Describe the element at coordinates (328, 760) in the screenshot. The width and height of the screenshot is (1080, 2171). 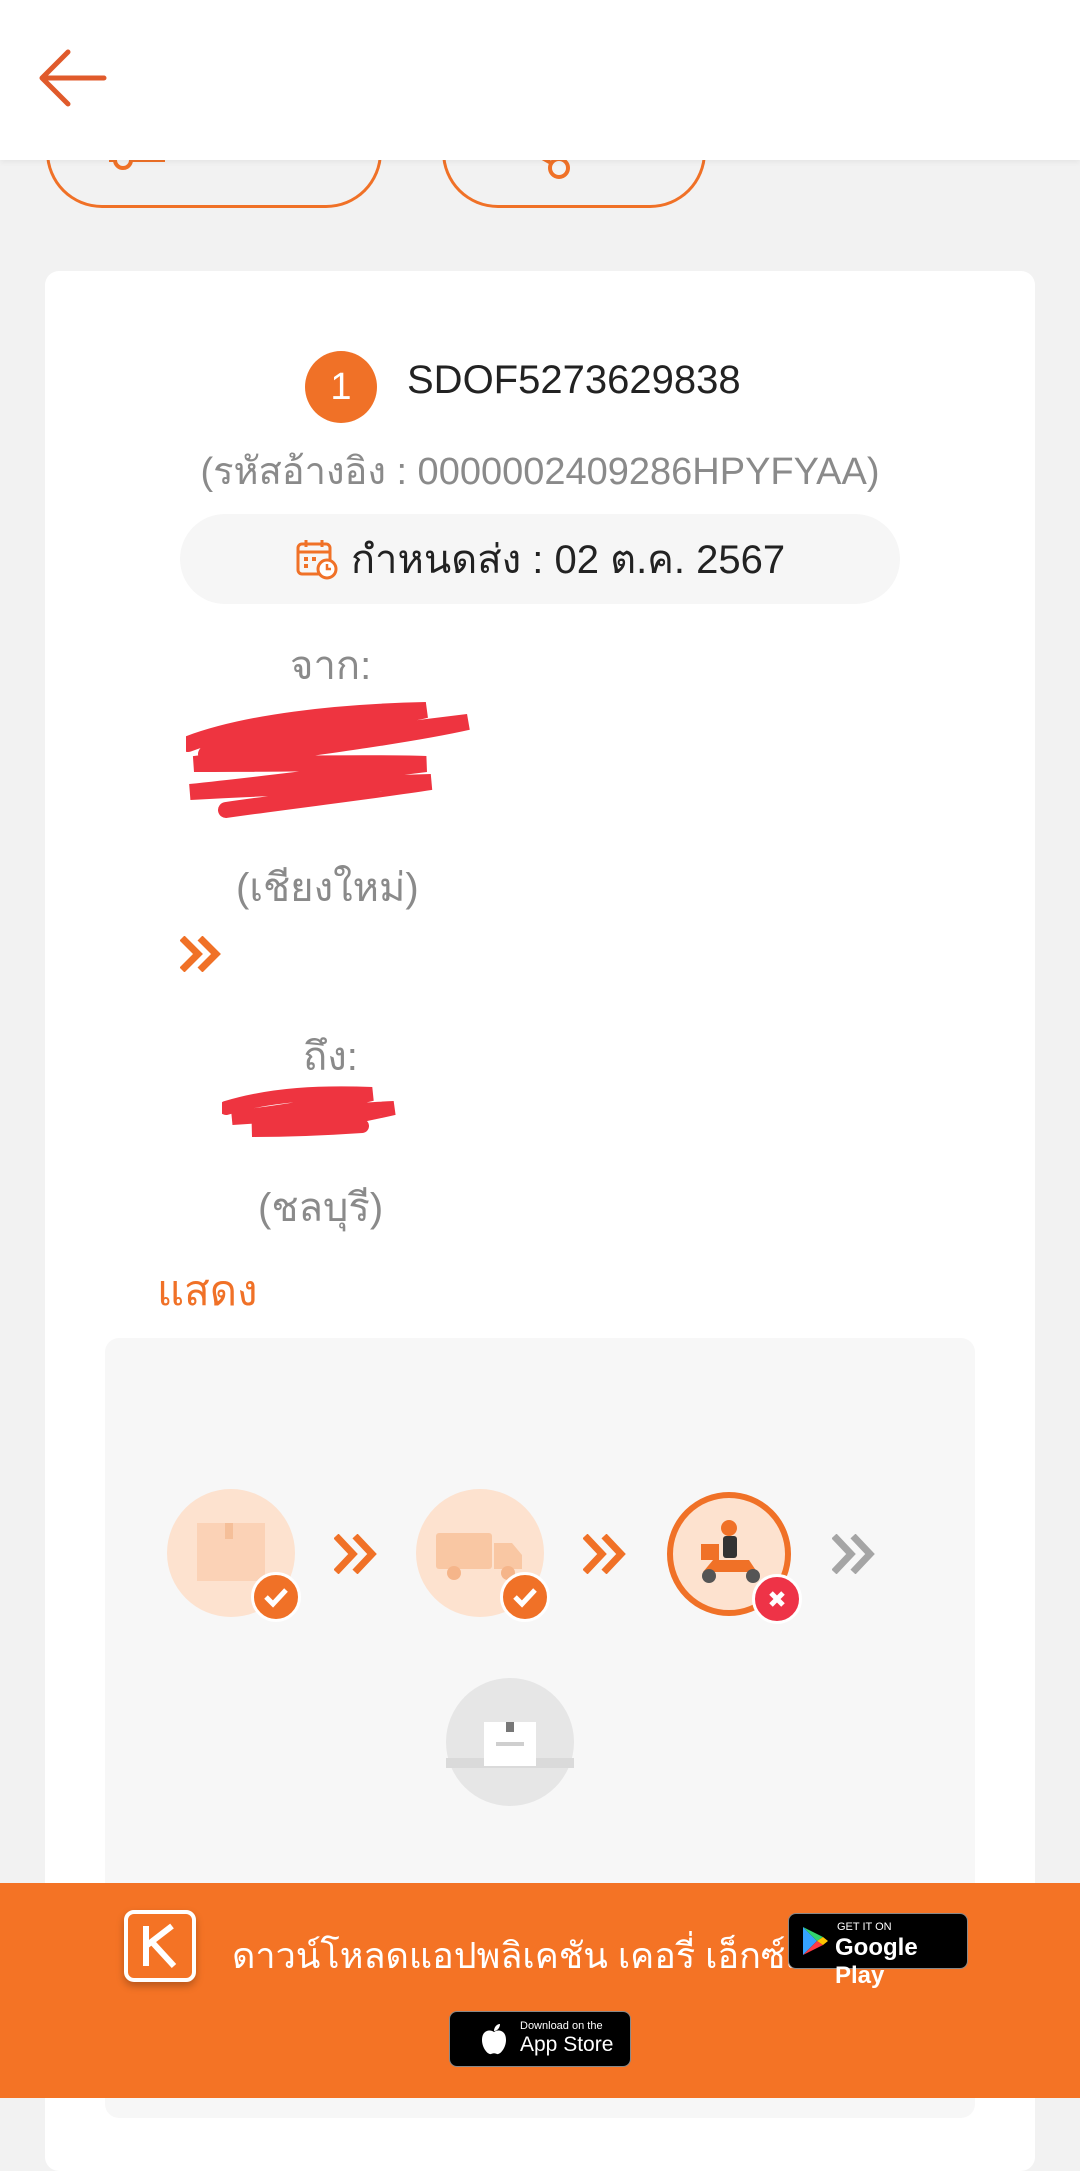
I see `redacted-sender-address` at that location.